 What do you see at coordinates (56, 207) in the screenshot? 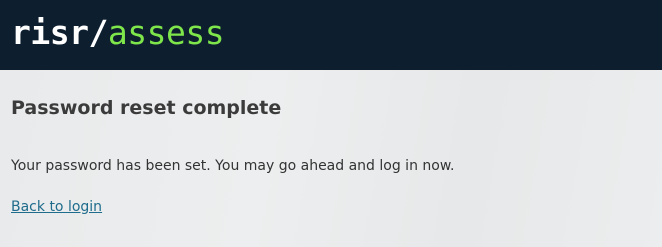
I see `back-to-login-link: Back to login` at bounding box center [56, 207].